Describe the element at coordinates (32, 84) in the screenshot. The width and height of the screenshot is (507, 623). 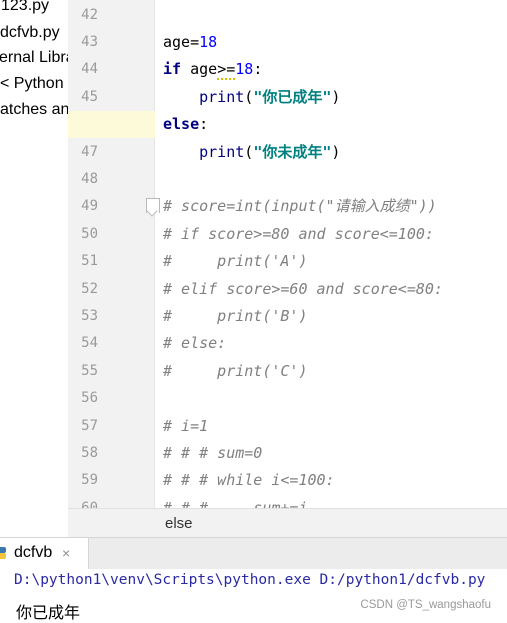
I see `tree-item-python-sdk: < Python` at that location.